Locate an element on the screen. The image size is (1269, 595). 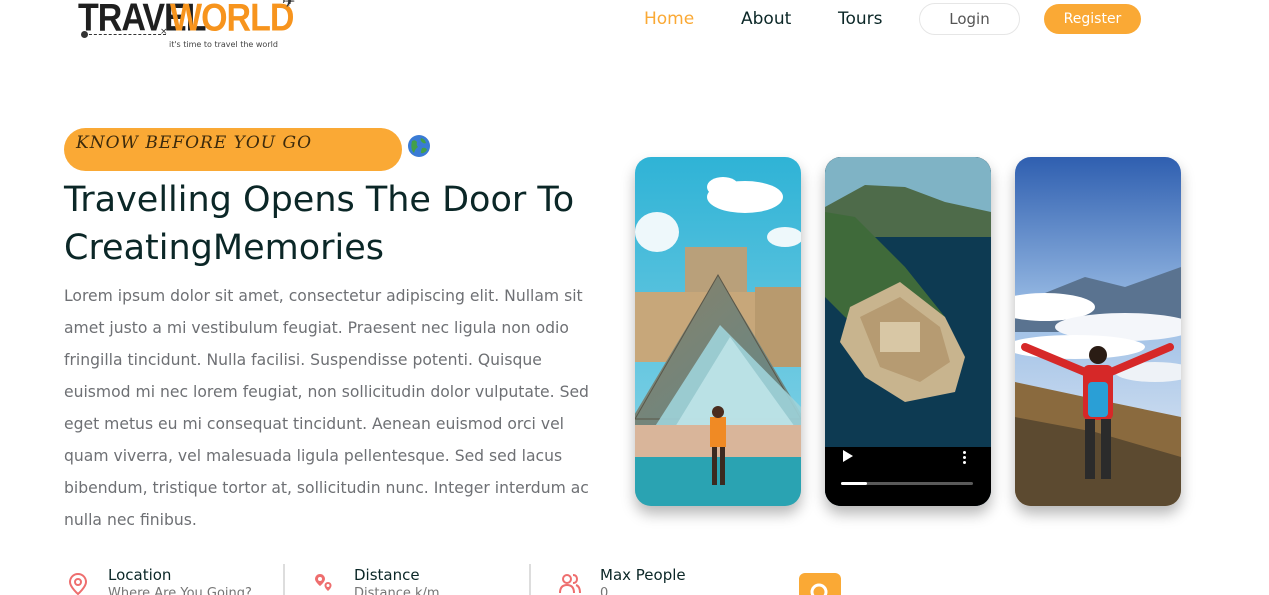
video-progress-fill is located at coordinates (854, 483).